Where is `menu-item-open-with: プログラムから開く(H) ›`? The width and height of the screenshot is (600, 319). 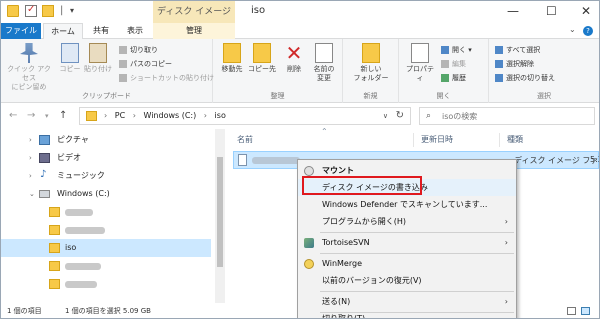 menu-item-open-with: プログラムから開く(H) › is located at coordinates (407, 221).